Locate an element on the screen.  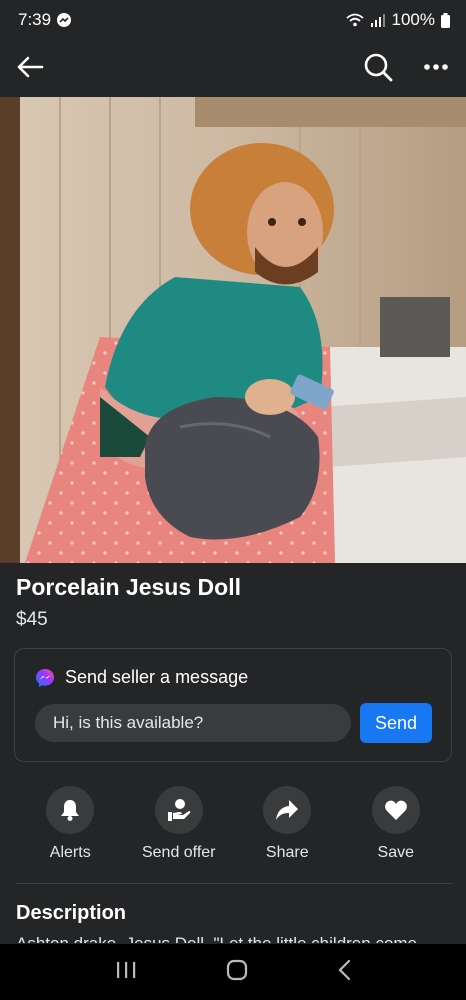
more-dots-icon is located at coordinates (436, 67).